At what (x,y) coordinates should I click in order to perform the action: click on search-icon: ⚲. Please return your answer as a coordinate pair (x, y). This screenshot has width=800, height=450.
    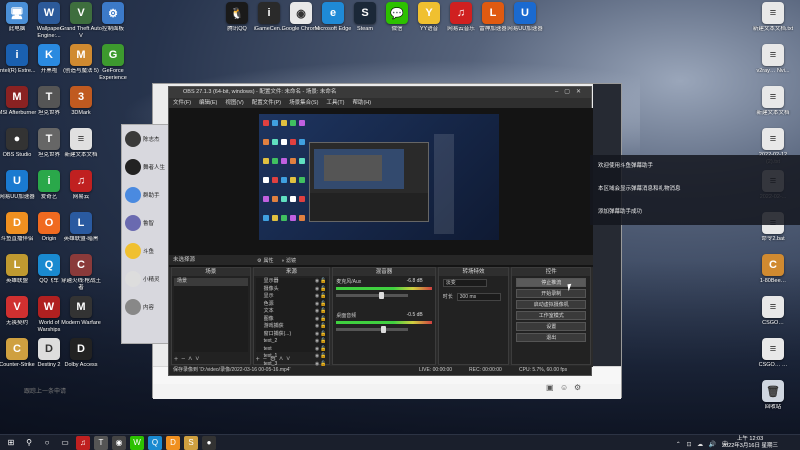
    Looking at the image, I should click on (29, 442).